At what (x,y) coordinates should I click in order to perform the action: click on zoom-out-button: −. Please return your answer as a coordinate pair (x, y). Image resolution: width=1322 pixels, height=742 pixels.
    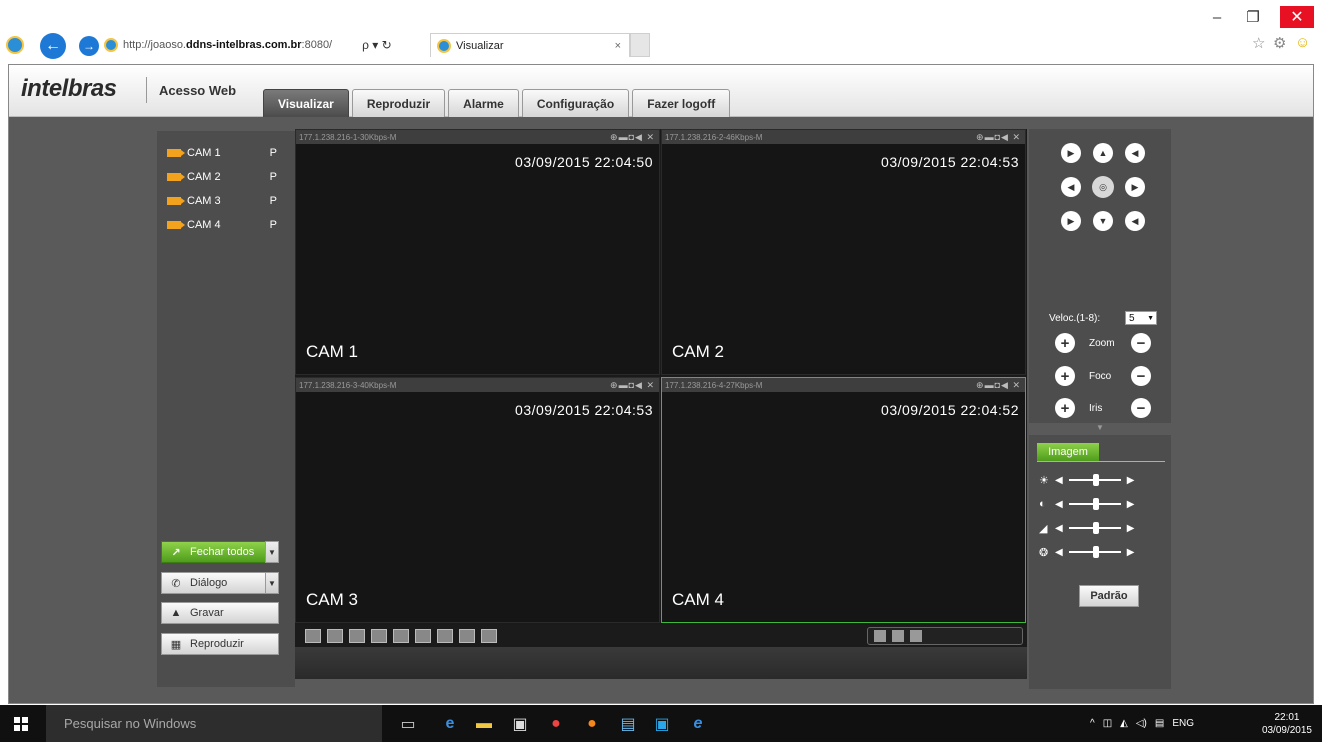
    Looking at the image, I should click on (1141, 343).